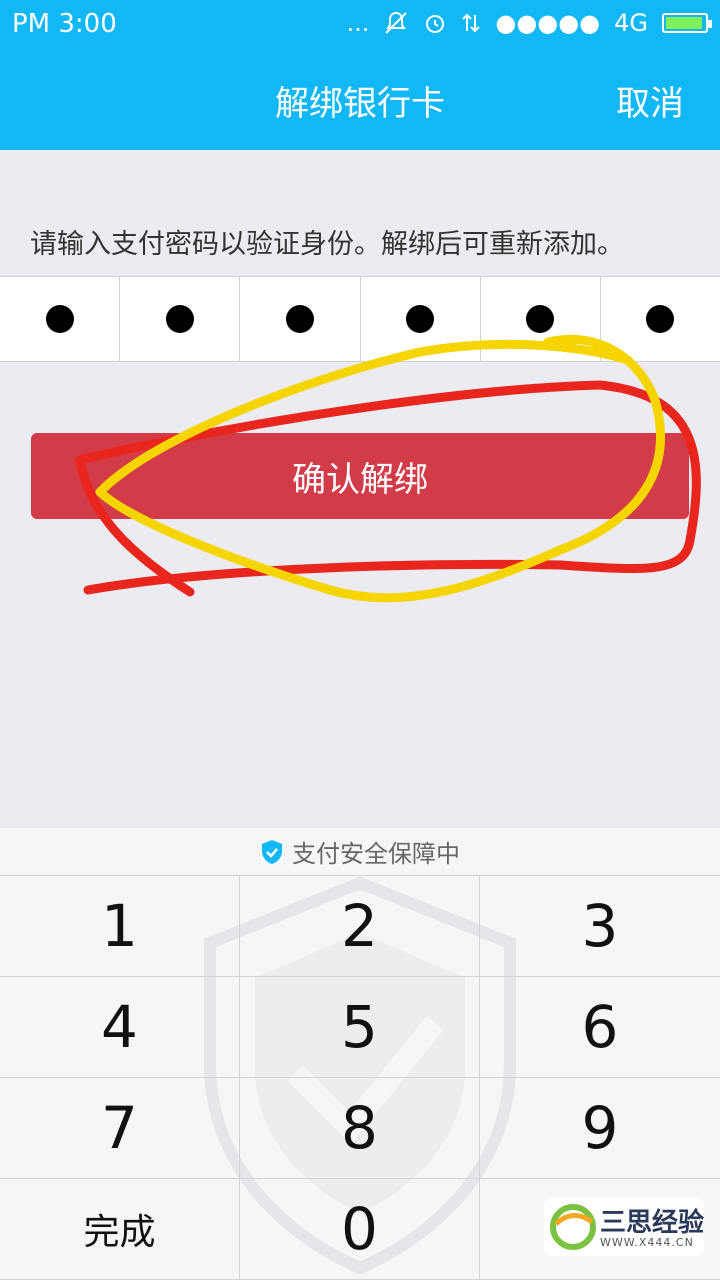  I want to click on signal-strength: ●●●●●, so click(548, 23).